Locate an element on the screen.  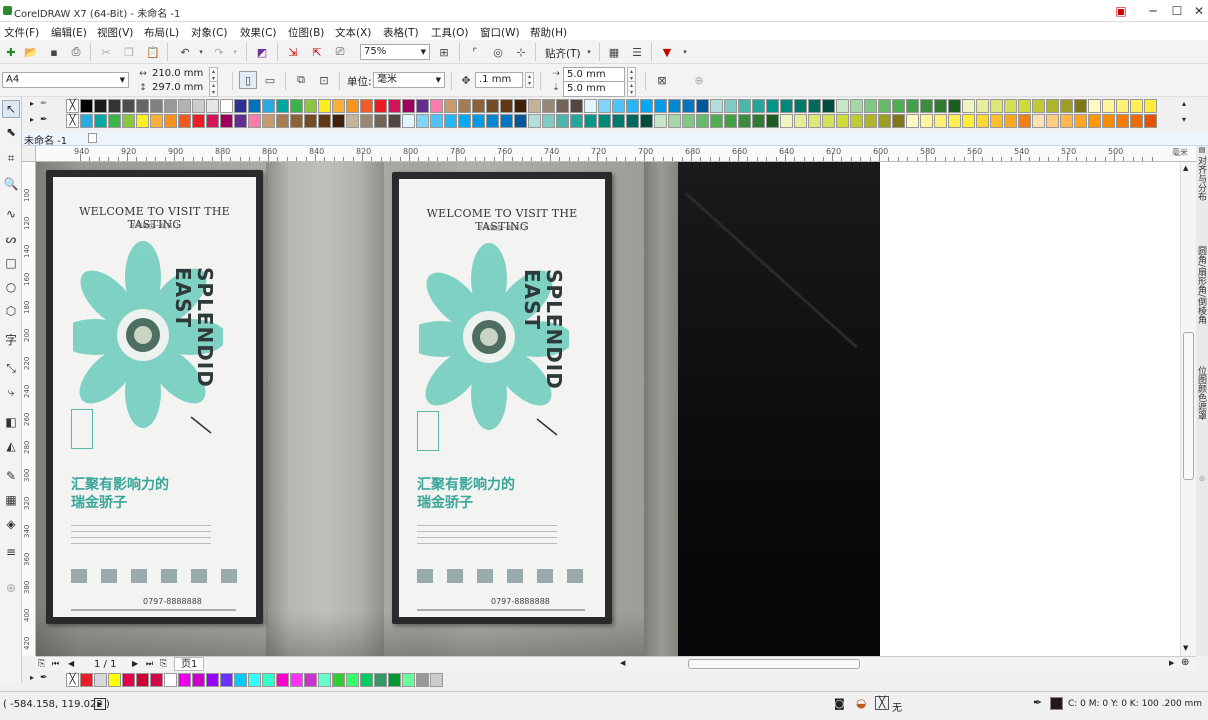
docker-expand-icon: ▤ is located at coordinates (1202, 151).